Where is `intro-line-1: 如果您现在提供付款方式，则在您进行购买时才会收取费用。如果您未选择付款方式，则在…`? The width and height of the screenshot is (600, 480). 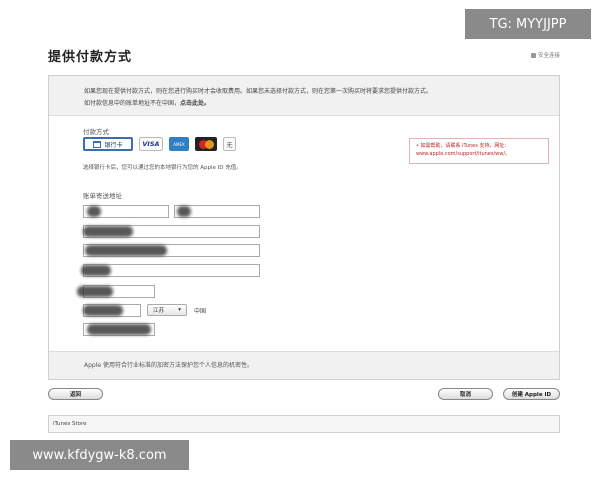 intro-line-1: 如果您现在提供付款方式，则在您进行购买时才会收取费用。如果您未选择付款方式，则在… is located at coordinates (258, 91).